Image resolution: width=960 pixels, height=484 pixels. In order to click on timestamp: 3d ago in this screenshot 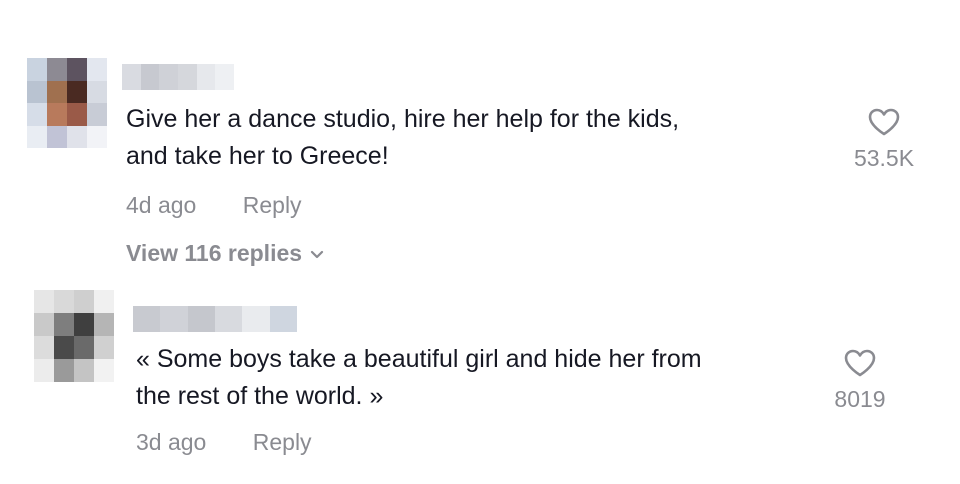, I will do `click(171, 442)`.